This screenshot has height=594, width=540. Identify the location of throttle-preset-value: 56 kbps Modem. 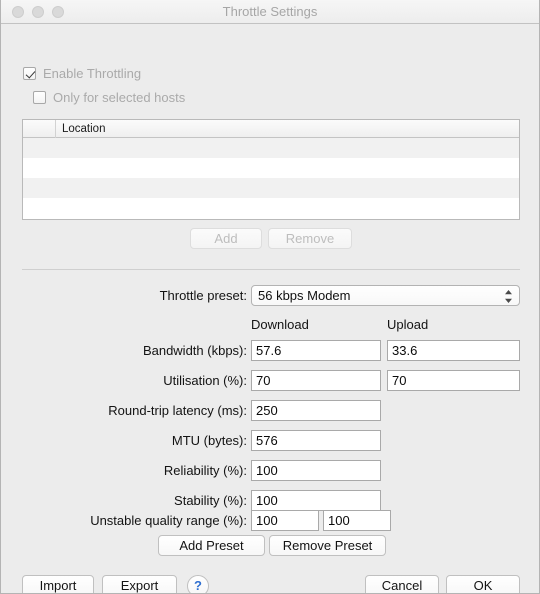
(304, 295).